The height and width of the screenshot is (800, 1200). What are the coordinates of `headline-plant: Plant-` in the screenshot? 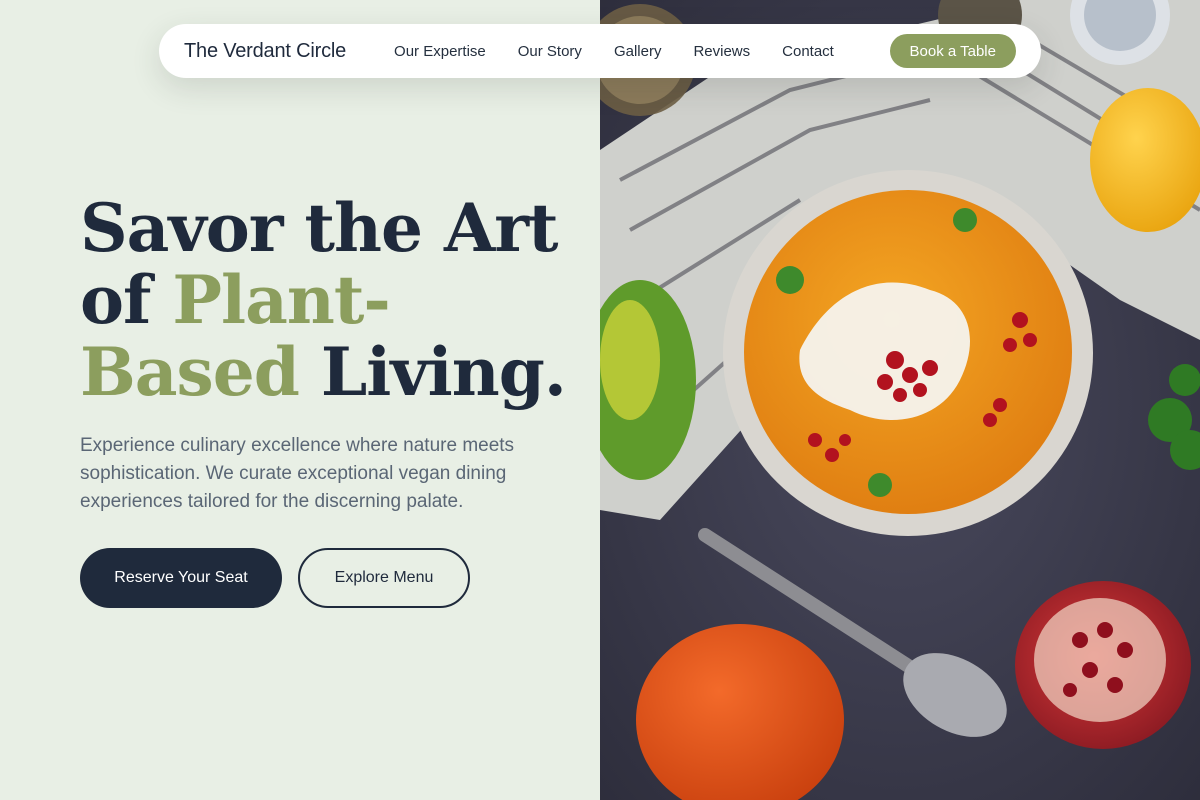 It's located at (281, 300).